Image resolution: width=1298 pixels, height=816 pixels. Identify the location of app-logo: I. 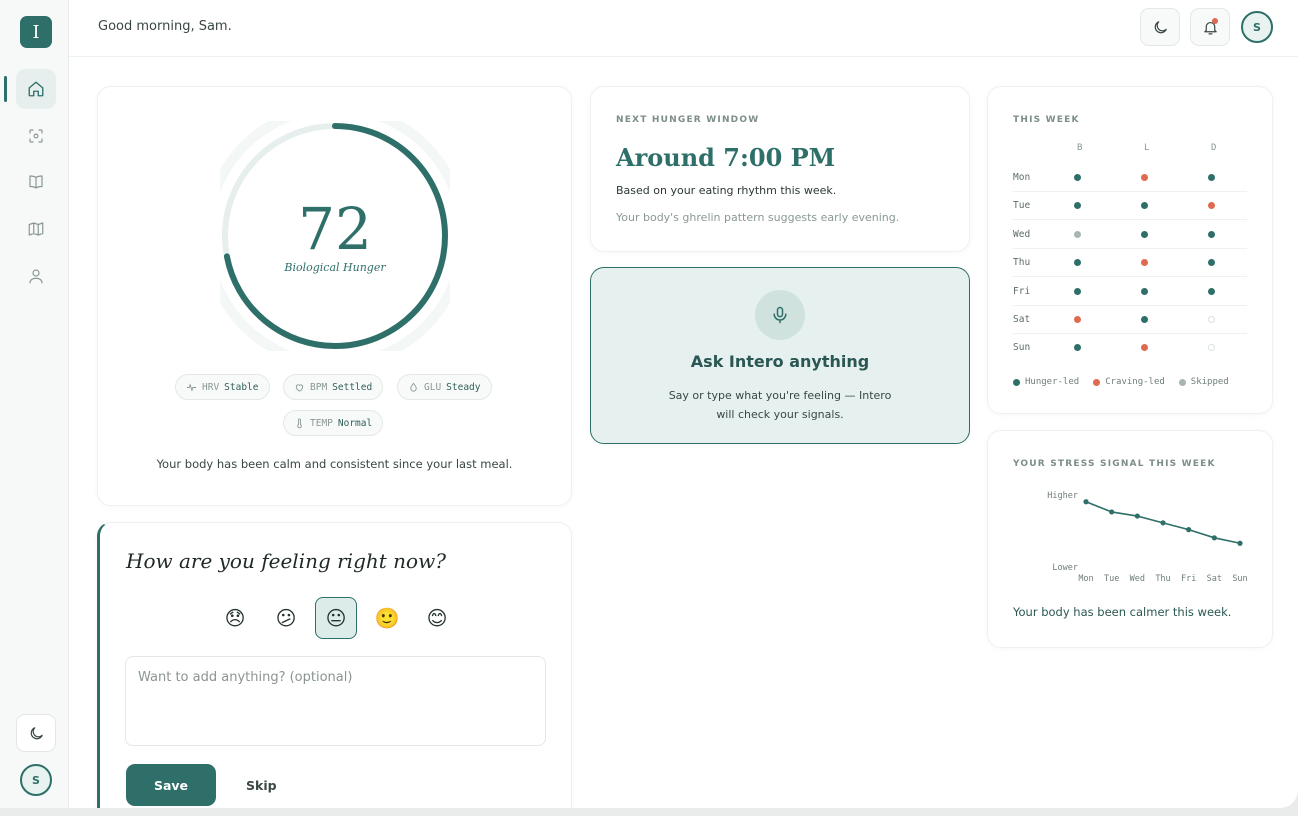
(36, 32).